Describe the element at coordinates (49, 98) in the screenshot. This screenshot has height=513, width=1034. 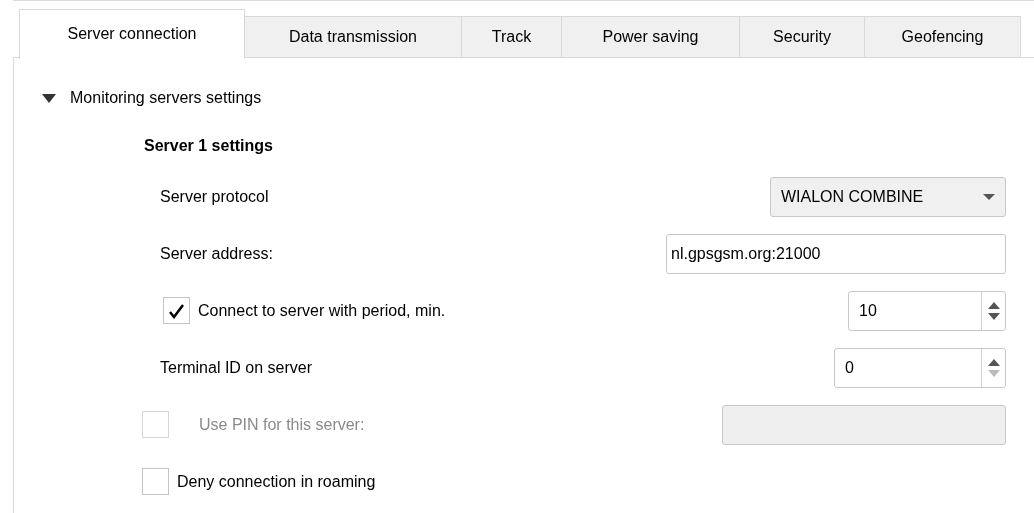
I see `collapse-arrow-icon` at that location.